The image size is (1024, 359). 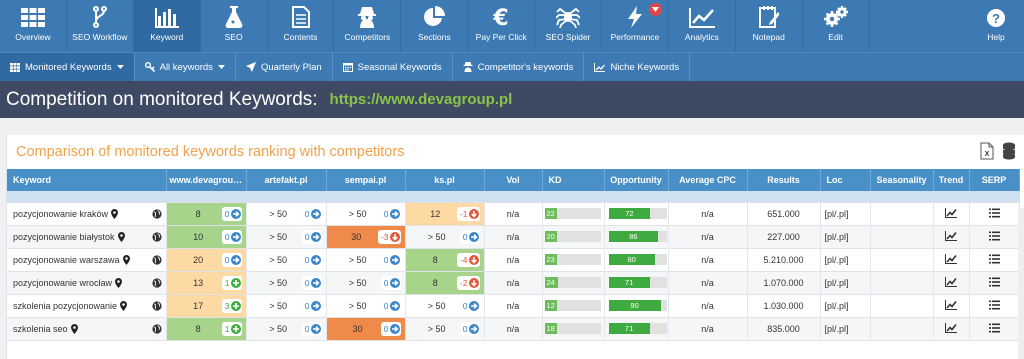 I want to click on column-header-results: Results, so click(x=784, y=180).